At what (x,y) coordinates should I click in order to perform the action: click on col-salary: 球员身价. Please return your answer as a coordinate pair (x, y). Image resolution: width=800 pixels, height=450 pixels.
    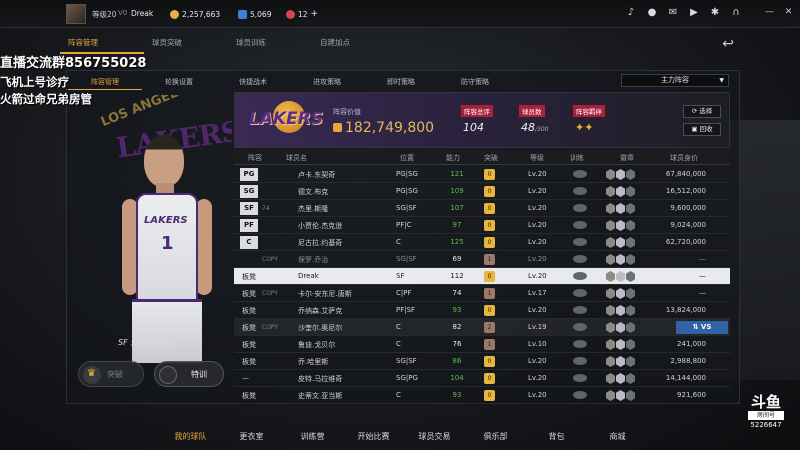
    Looking at the image, I should click on (684, 158).